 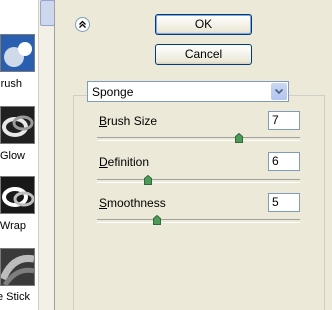 What do you see at coordinates (46, 155) in the screenshot?
I see `gallery-scrollbar` at bounding box center [46, 155].